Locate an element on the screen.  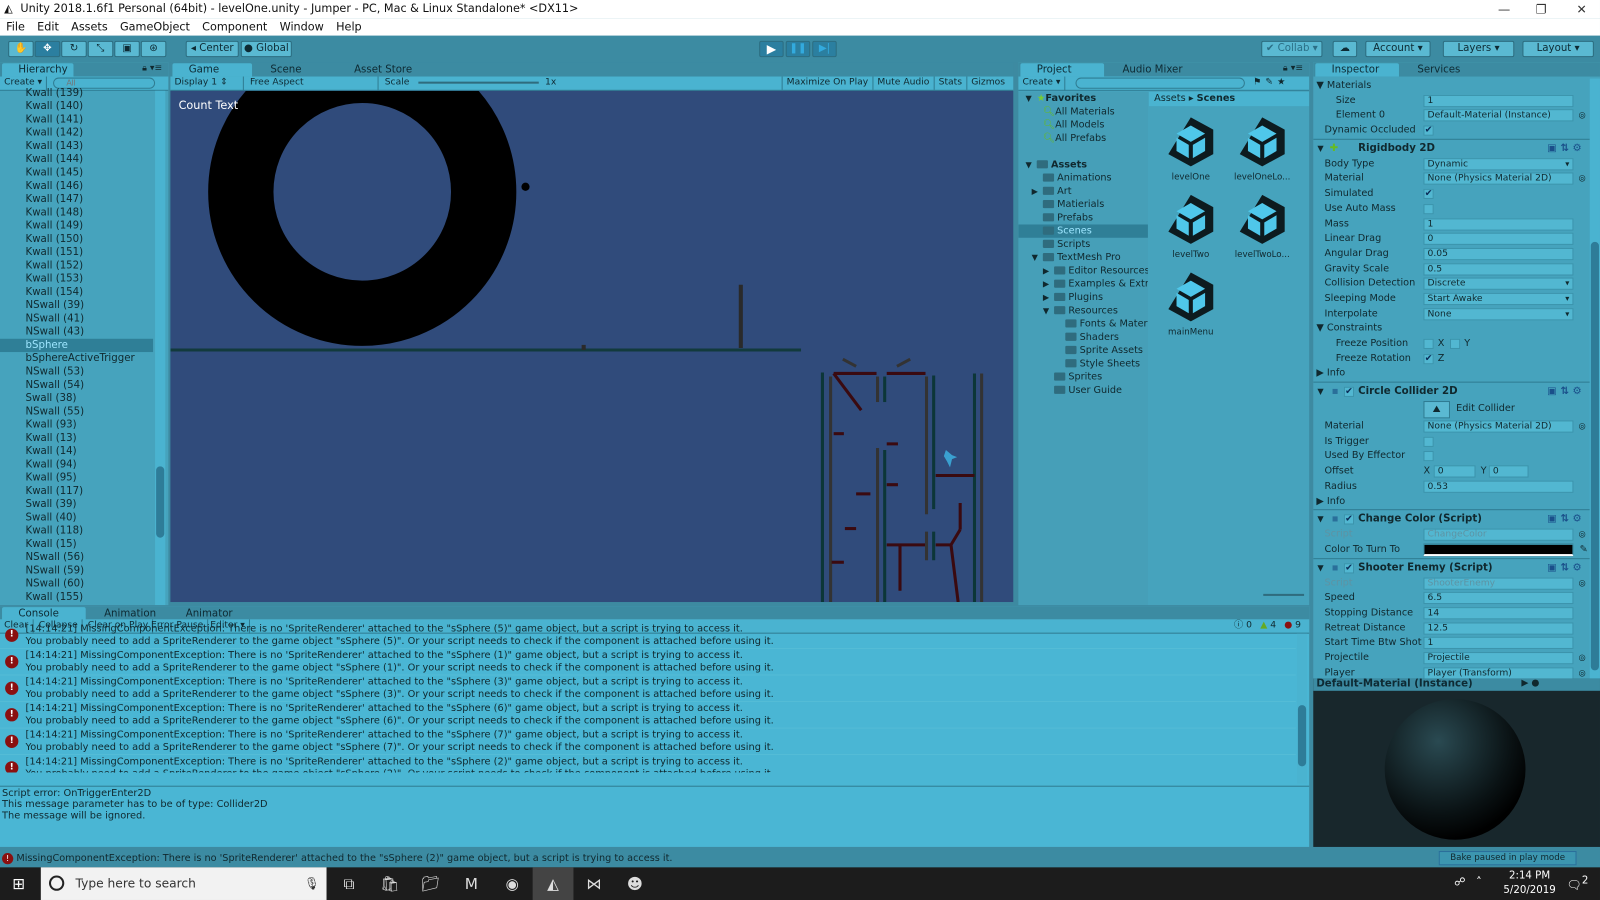
console-scrollbar is located at coordinates (1302, 708).